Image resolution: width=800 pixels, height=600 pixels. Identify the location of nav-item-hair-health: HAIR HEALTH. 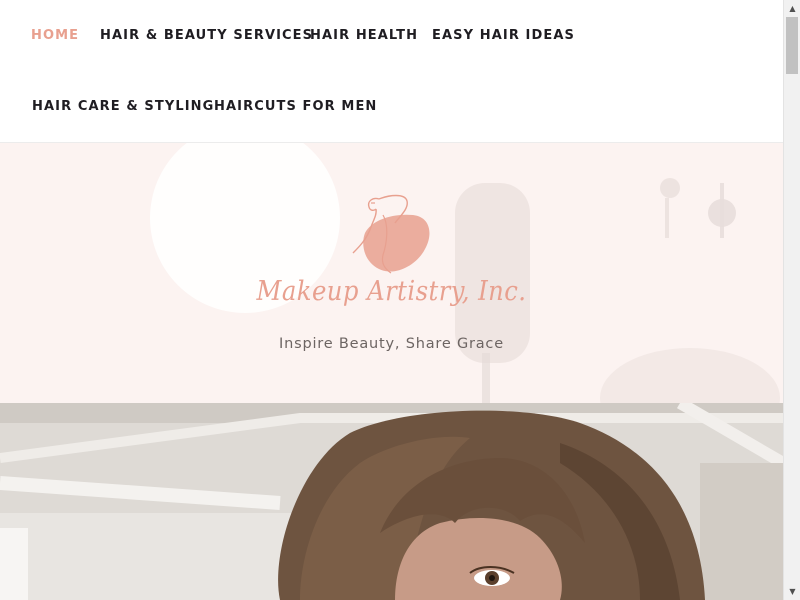
(364, 35).